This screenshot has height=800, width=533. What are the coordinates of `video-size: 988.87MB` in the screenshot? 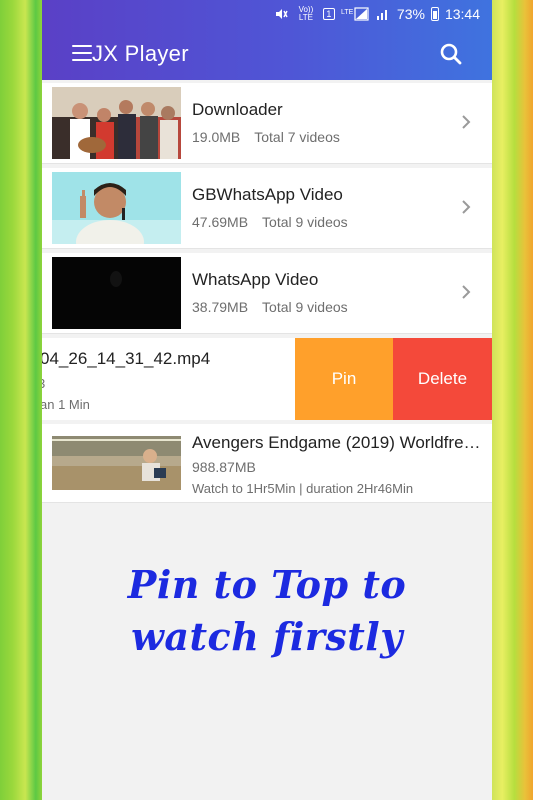 It's located at (224, 467).